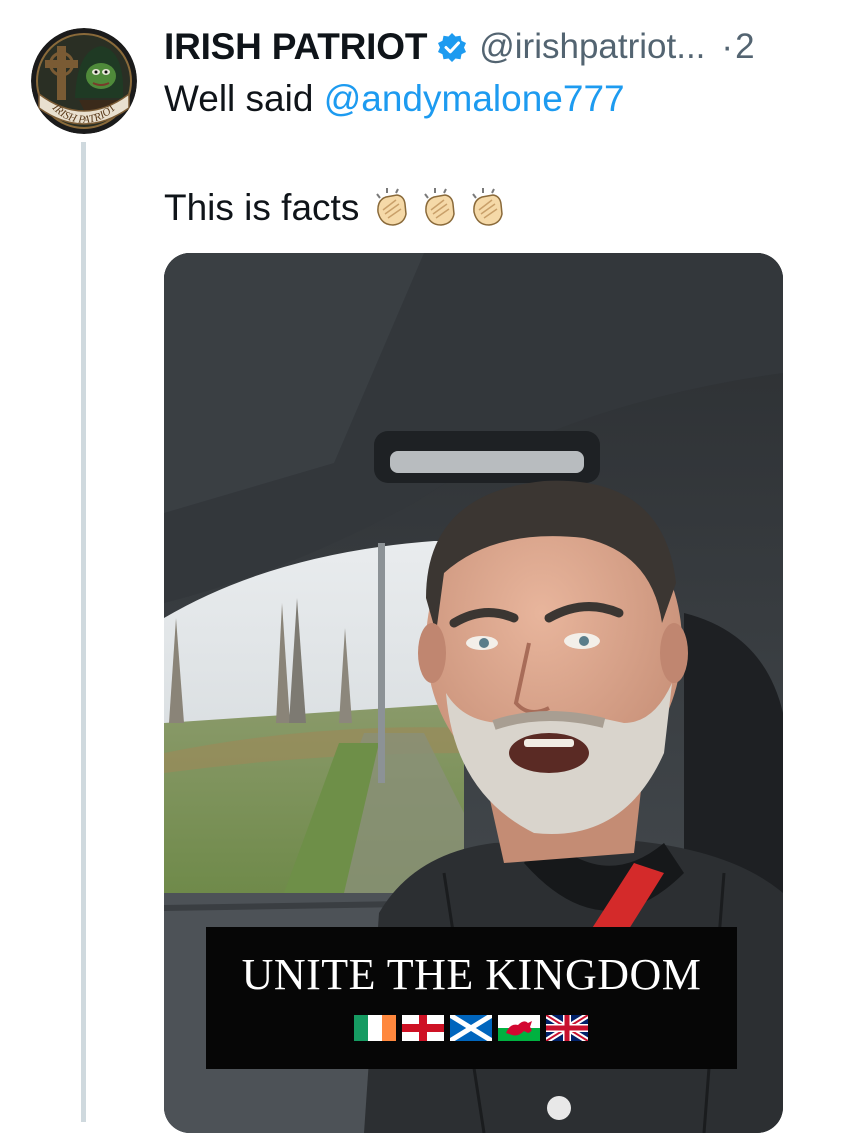 The width and height of the screenshot is (858, 1133). I want to click on wales-flag-icon, so click(519, 1028).